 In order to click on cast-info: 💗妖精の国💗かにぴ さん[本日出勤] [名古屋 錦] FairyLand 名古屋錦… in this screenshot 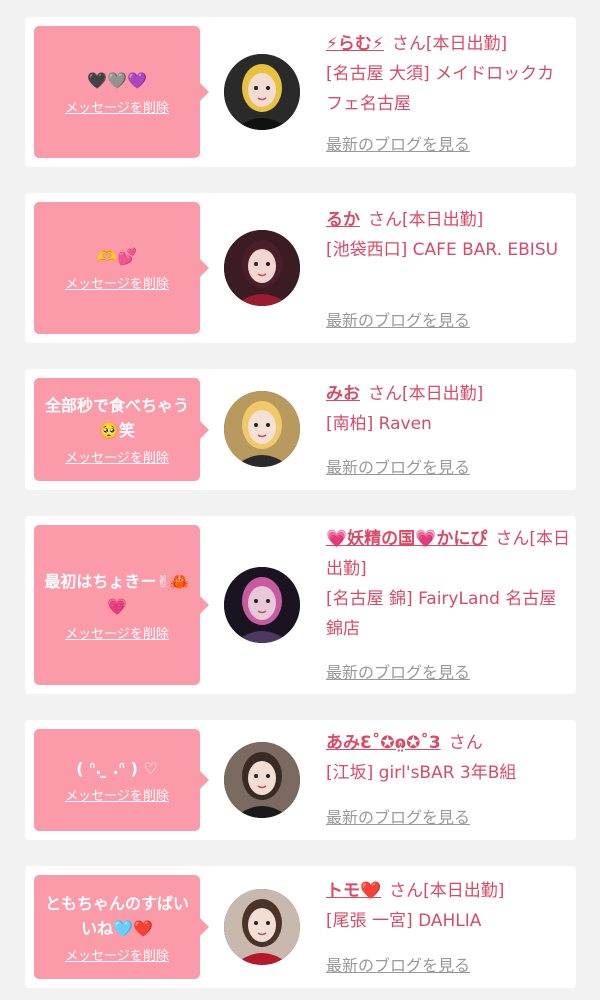, I will do `click(448, 584)`.